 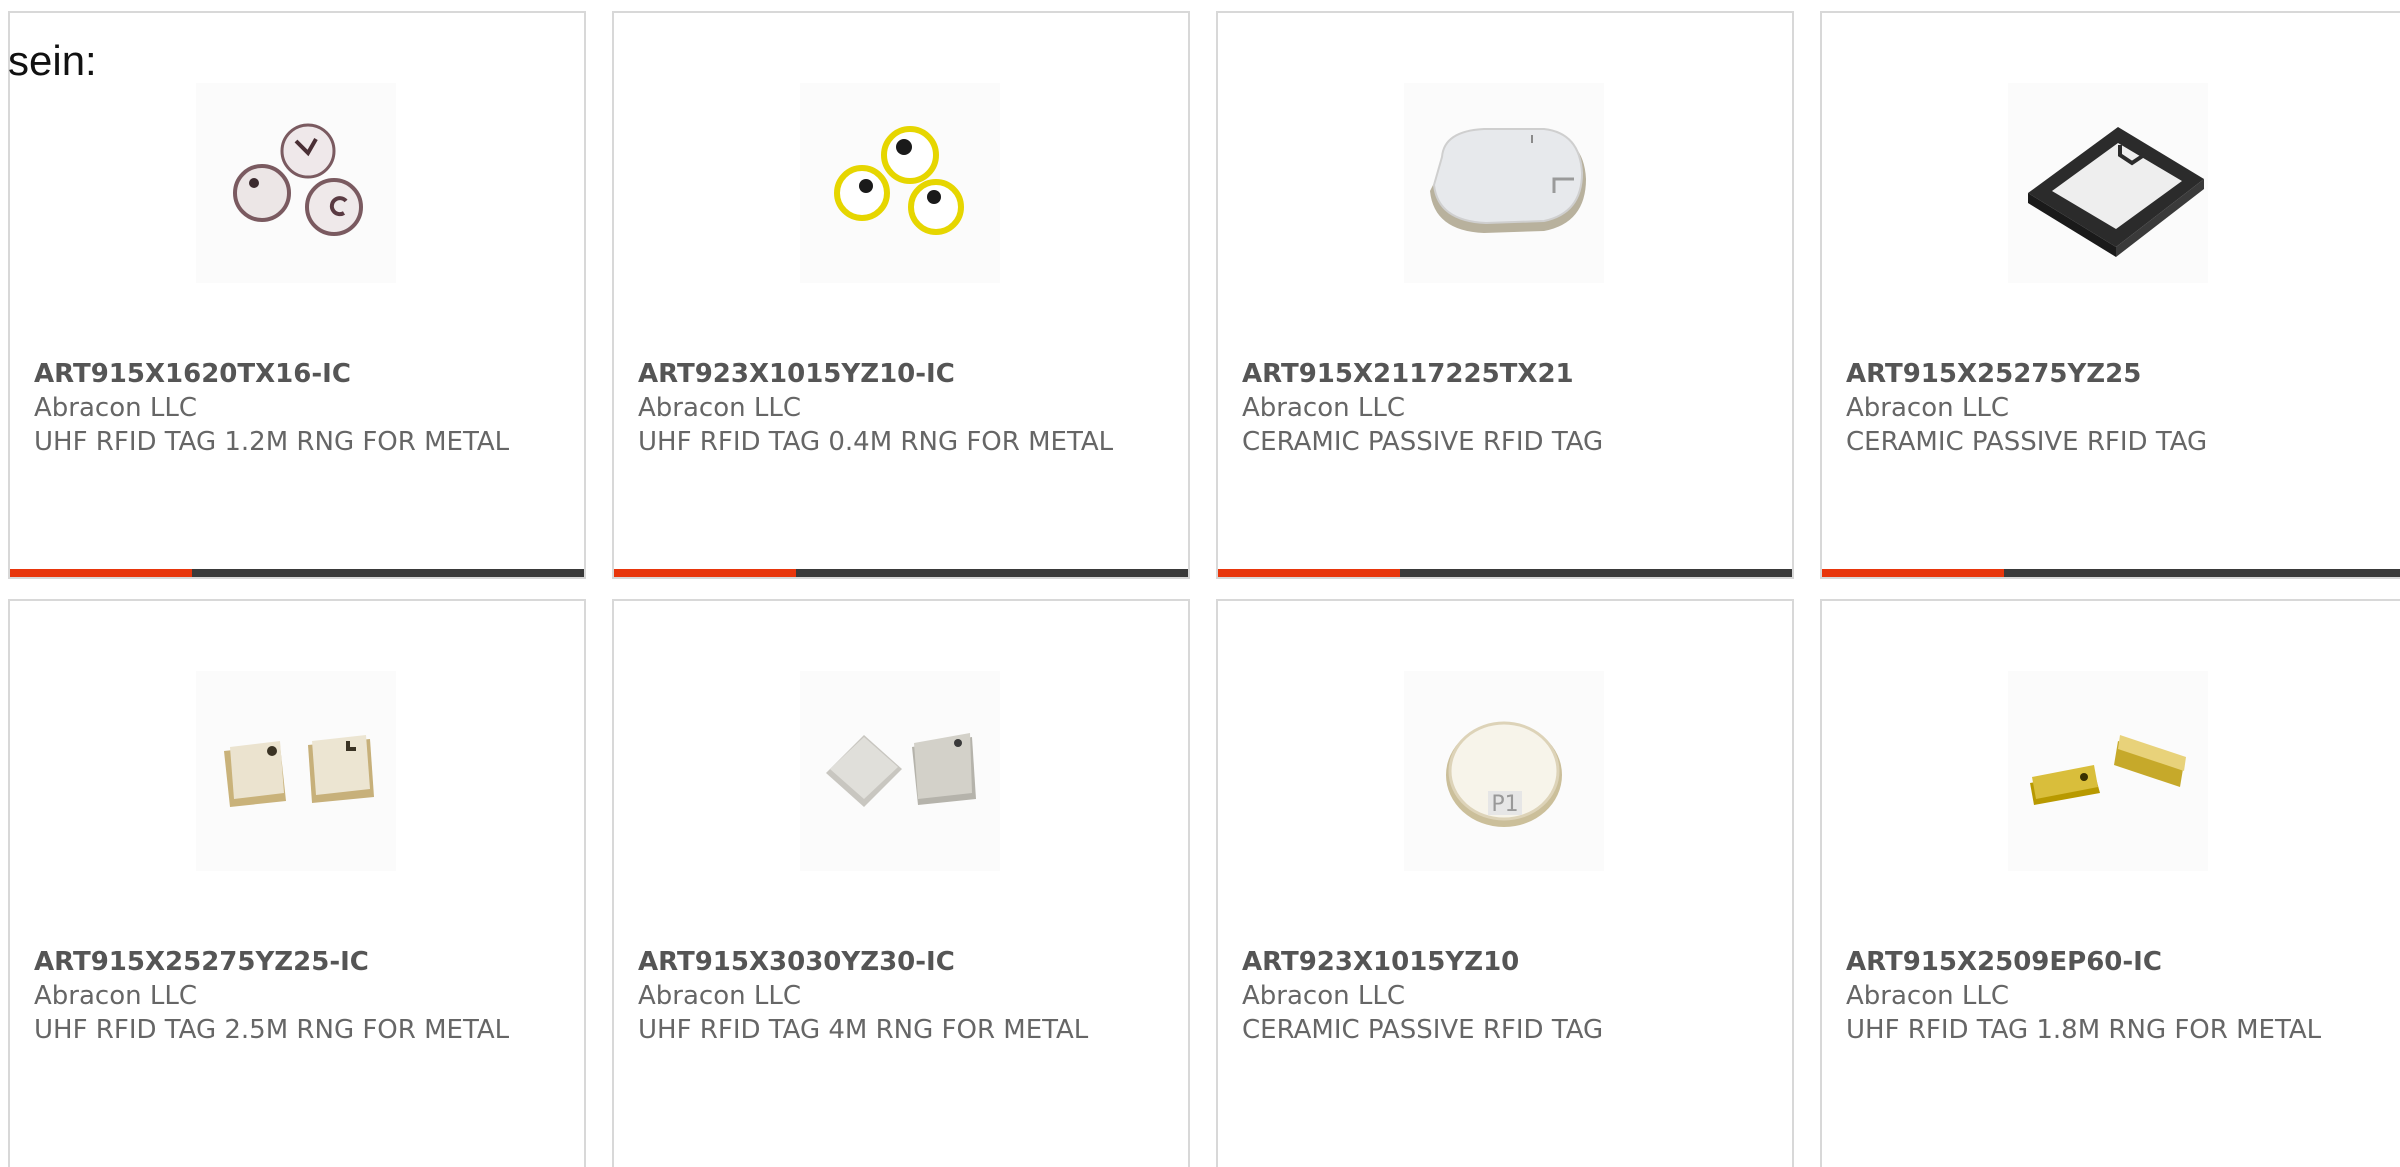 What do you see at coordinates (863, 1030) in the screenshot?
I see `description: UHF RFID TAG 4M RNG FOR METAL` at bounding box center [863, 1030].